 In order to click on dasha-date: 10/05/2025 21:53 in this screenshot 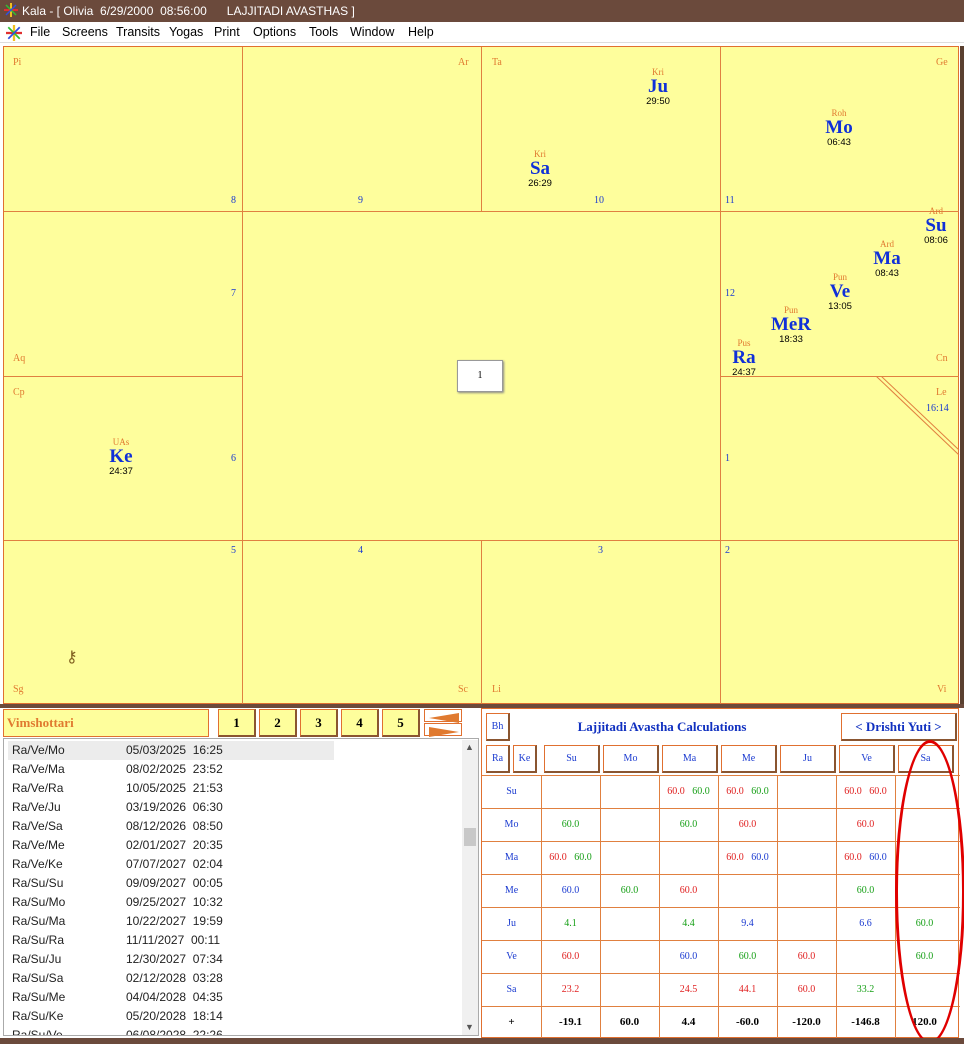, I will do `click(174, 788)`.